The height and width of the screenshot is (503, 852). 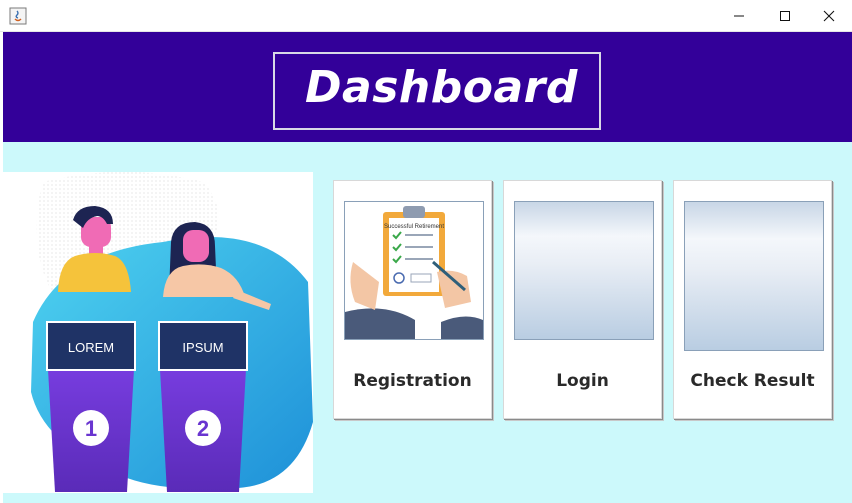 I want to click on maximize-button, so click(x=785, y=16).